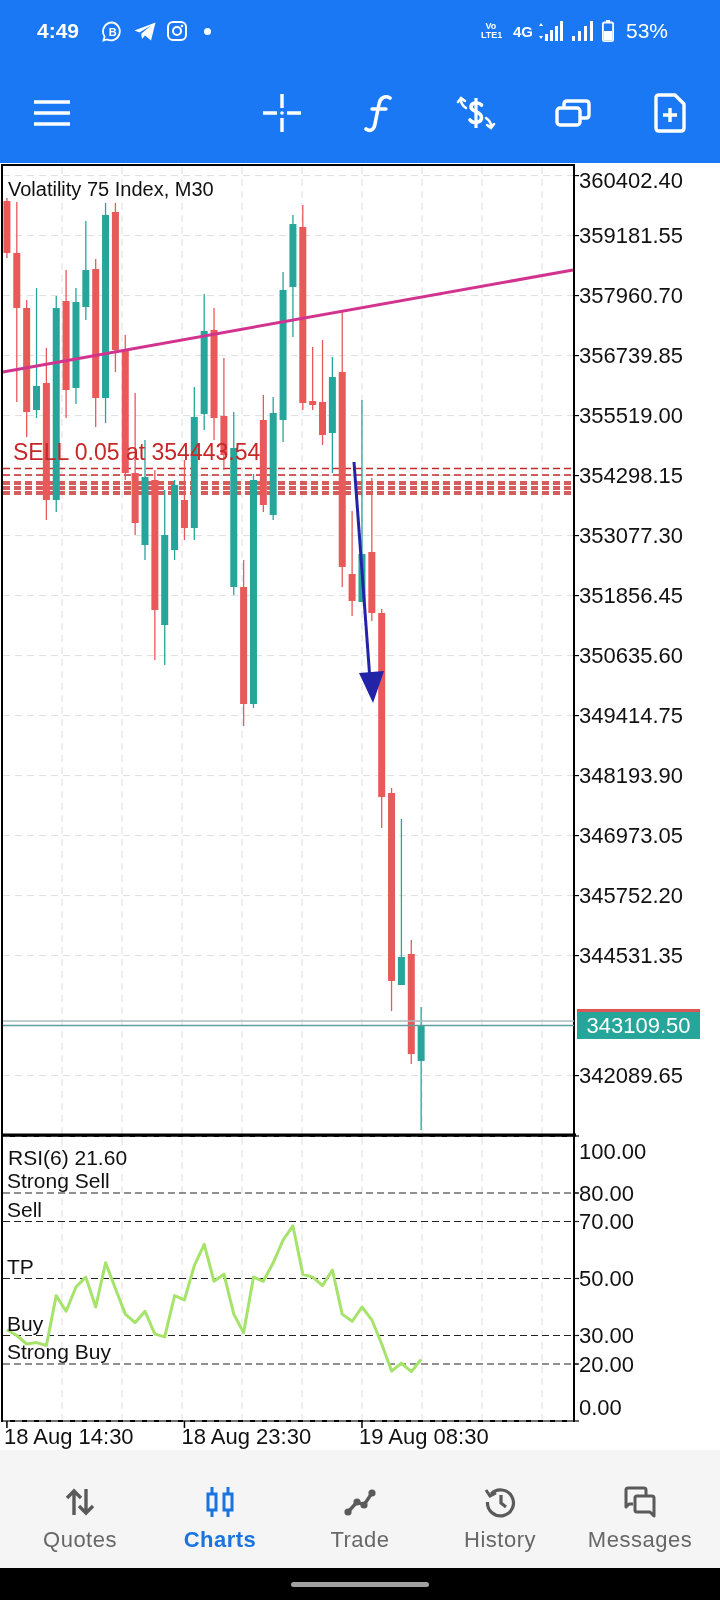  Describe the element at coordinates (631, 656) in the screenshot. I see `price-label: 350635.60` at that location.